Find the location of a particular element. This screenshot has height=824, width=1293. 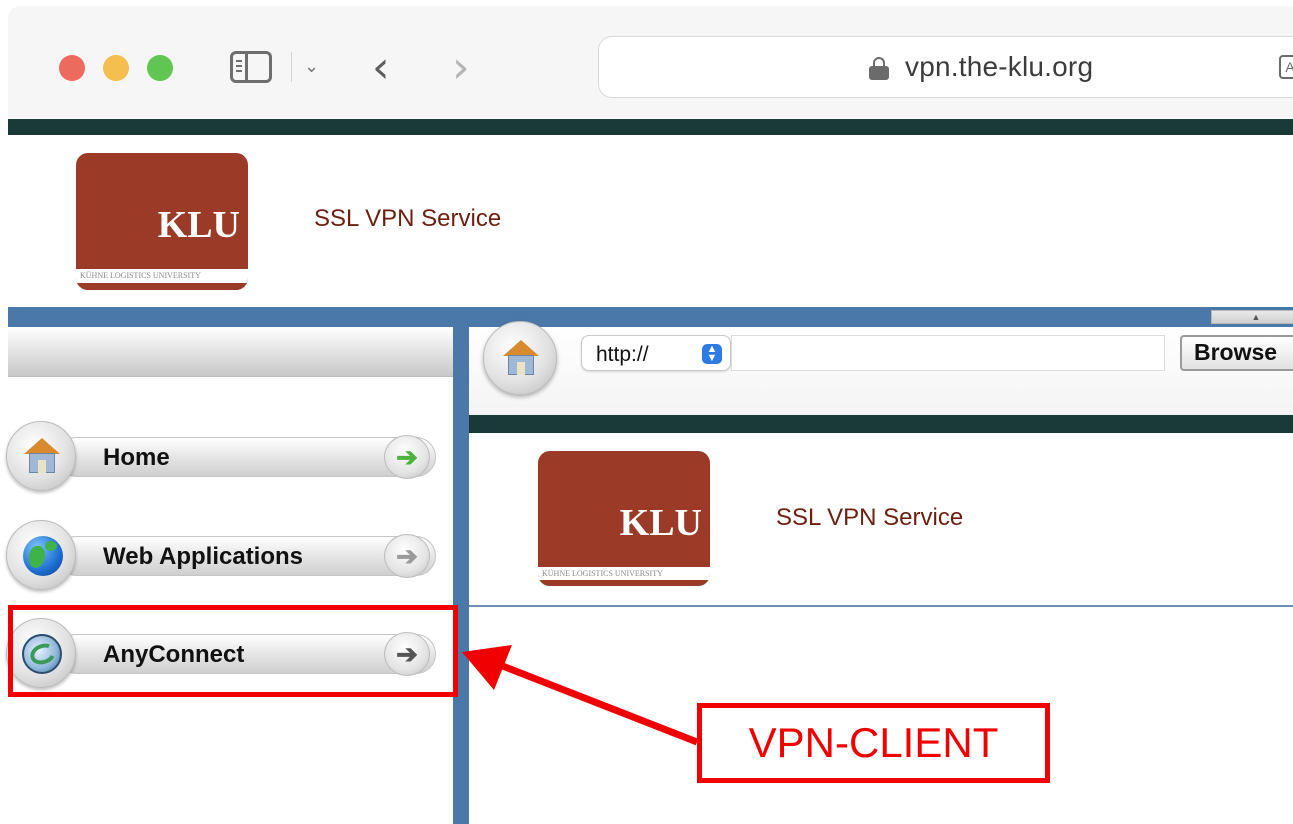

frame-divider is located at coordinates (461, 575).